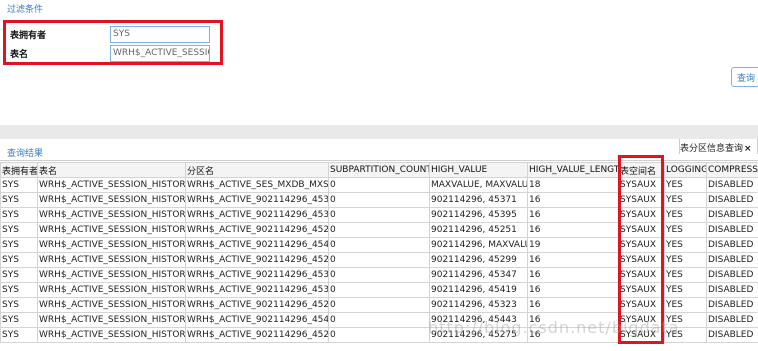 The width and height of the screenshot is (758, 351). I want to click on cell-high-value: 902114296, 45395, so click(478, 215).